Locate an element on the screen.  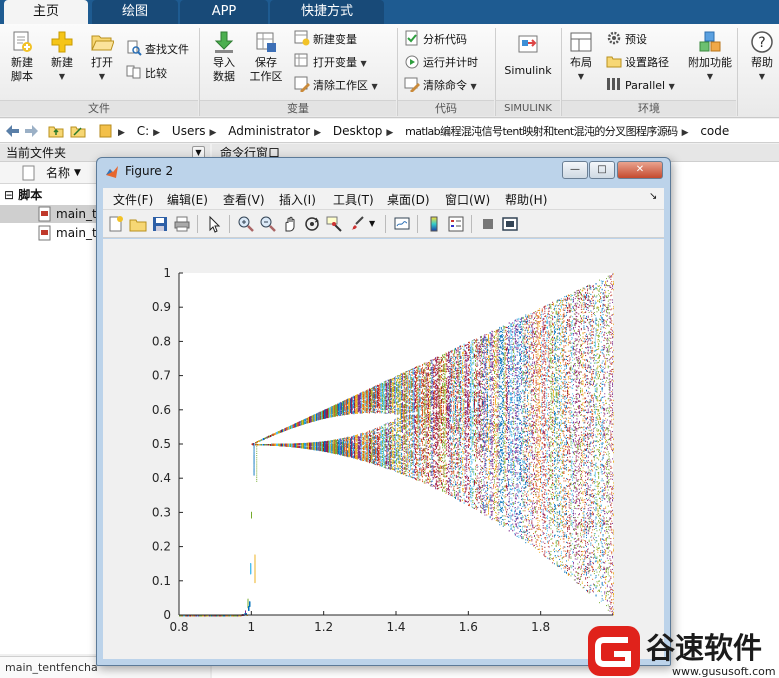
layout-icon is located at coordinates (581, 42).